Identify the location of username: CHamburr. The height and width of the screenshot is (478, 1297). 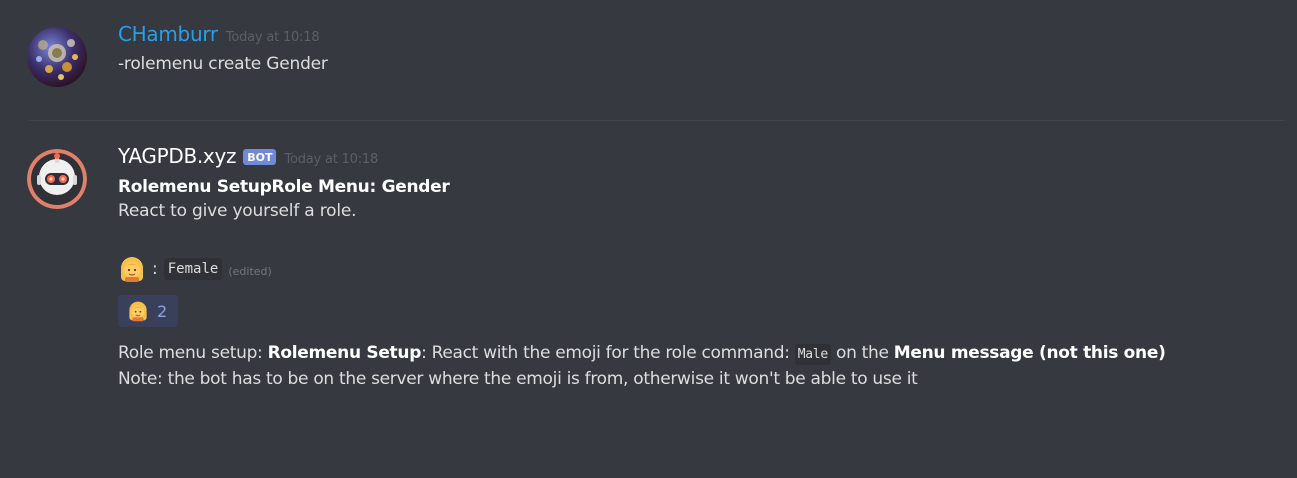
(168, 34).